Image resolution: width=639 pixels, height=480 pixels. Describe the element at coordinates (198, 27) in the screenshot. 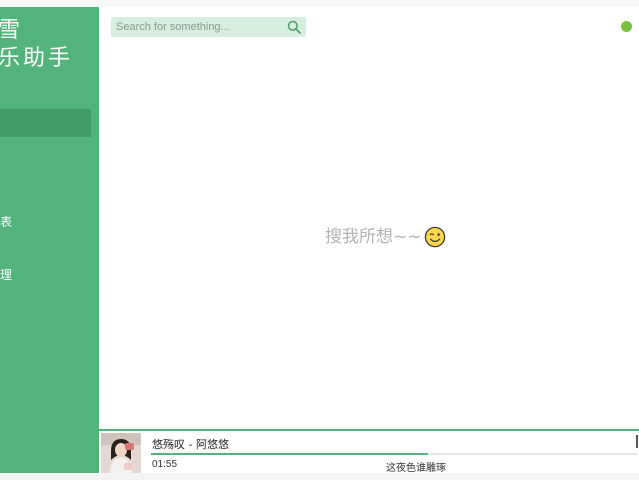

I see `search-input` at that location.